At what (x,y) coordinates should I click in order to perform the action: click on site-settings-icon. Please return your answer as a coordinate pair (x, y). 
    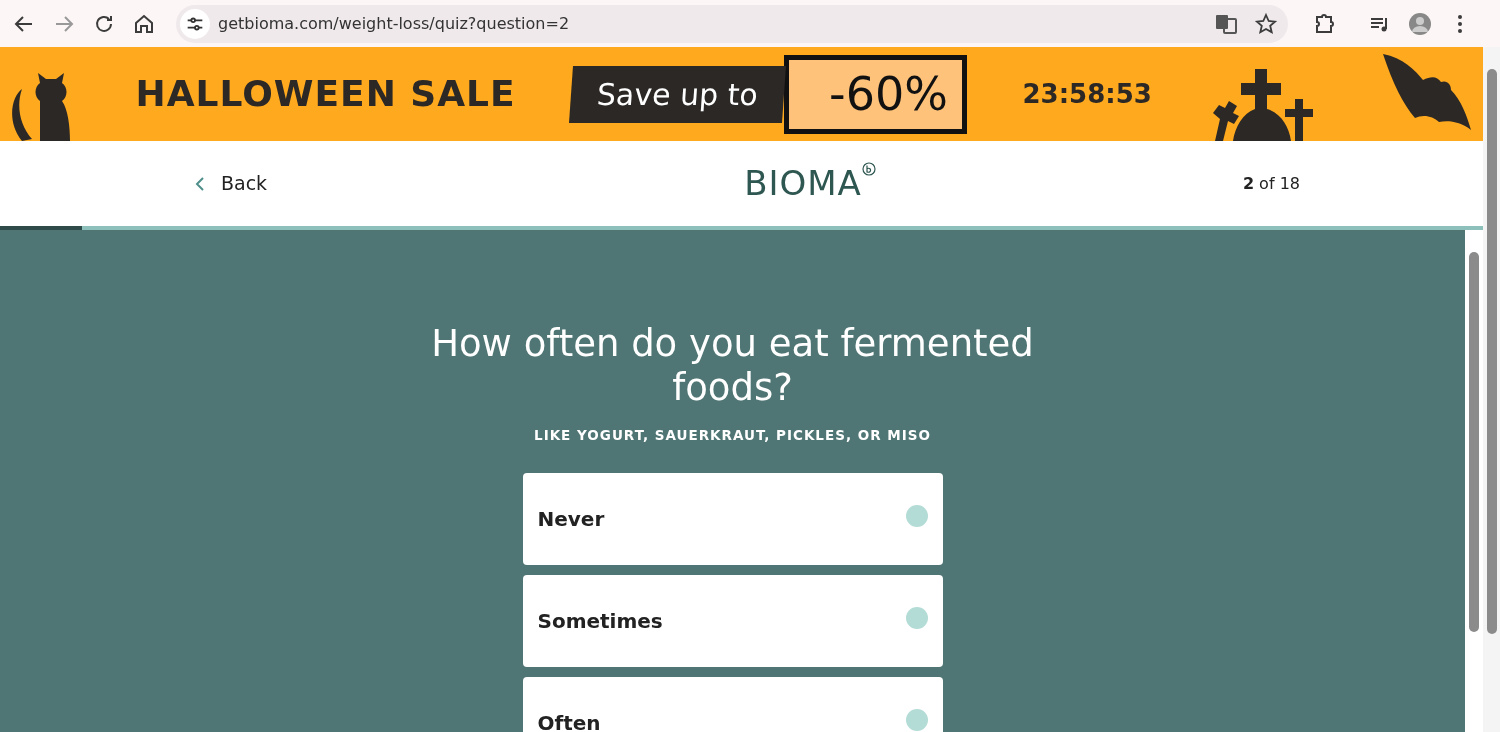
    Looking at the image, I should click on (195, 23).